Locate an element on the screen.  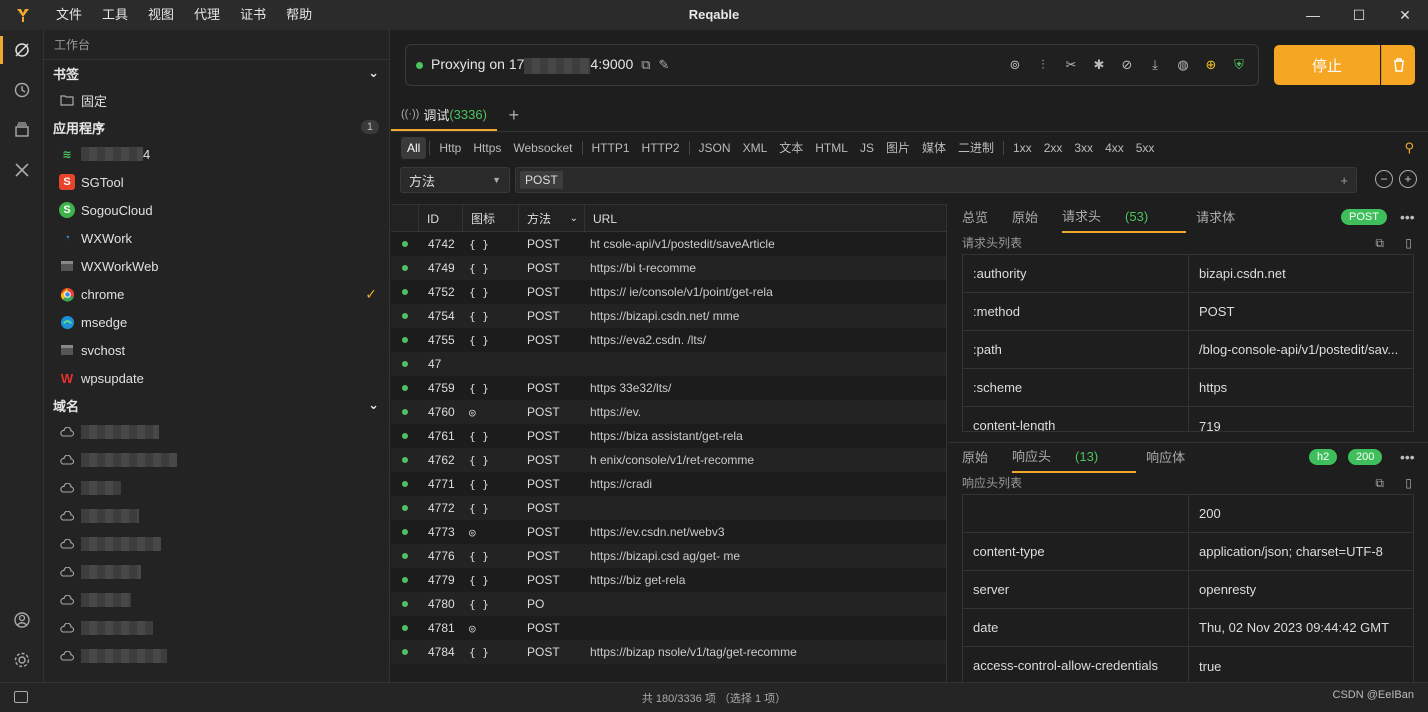
remove-filter-icon: − is located at coordinates (1384, 179).